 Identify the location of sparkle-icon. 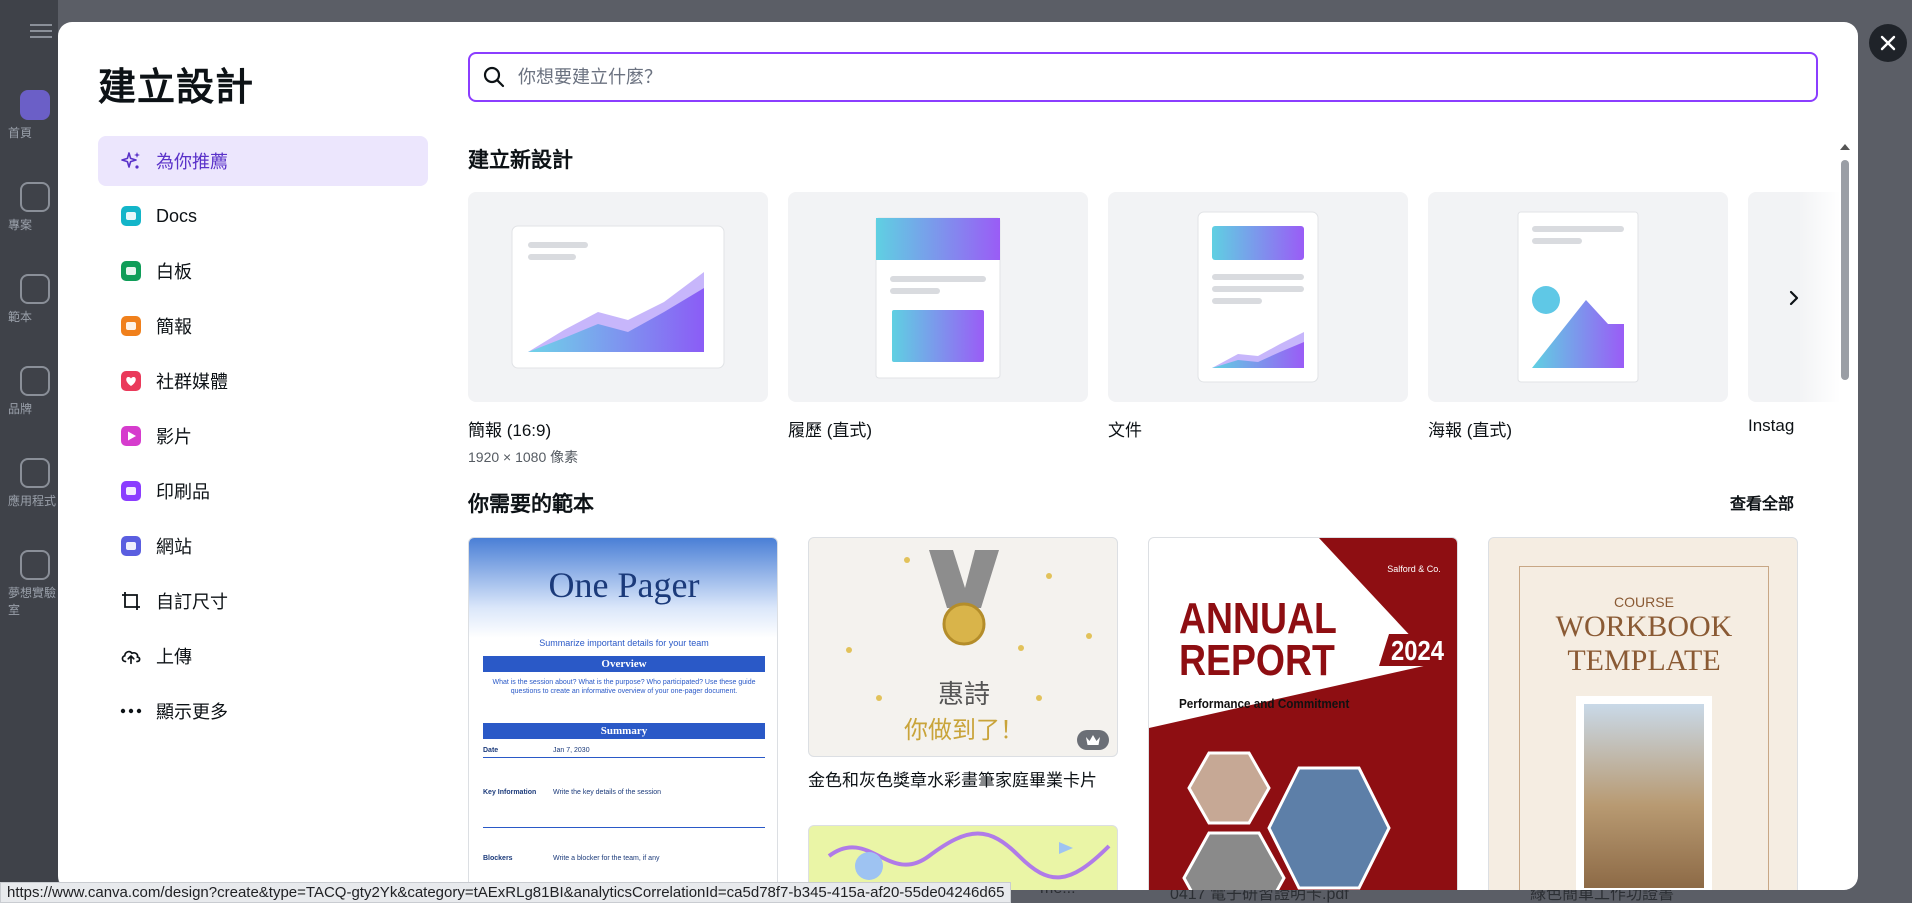
(131, 161).